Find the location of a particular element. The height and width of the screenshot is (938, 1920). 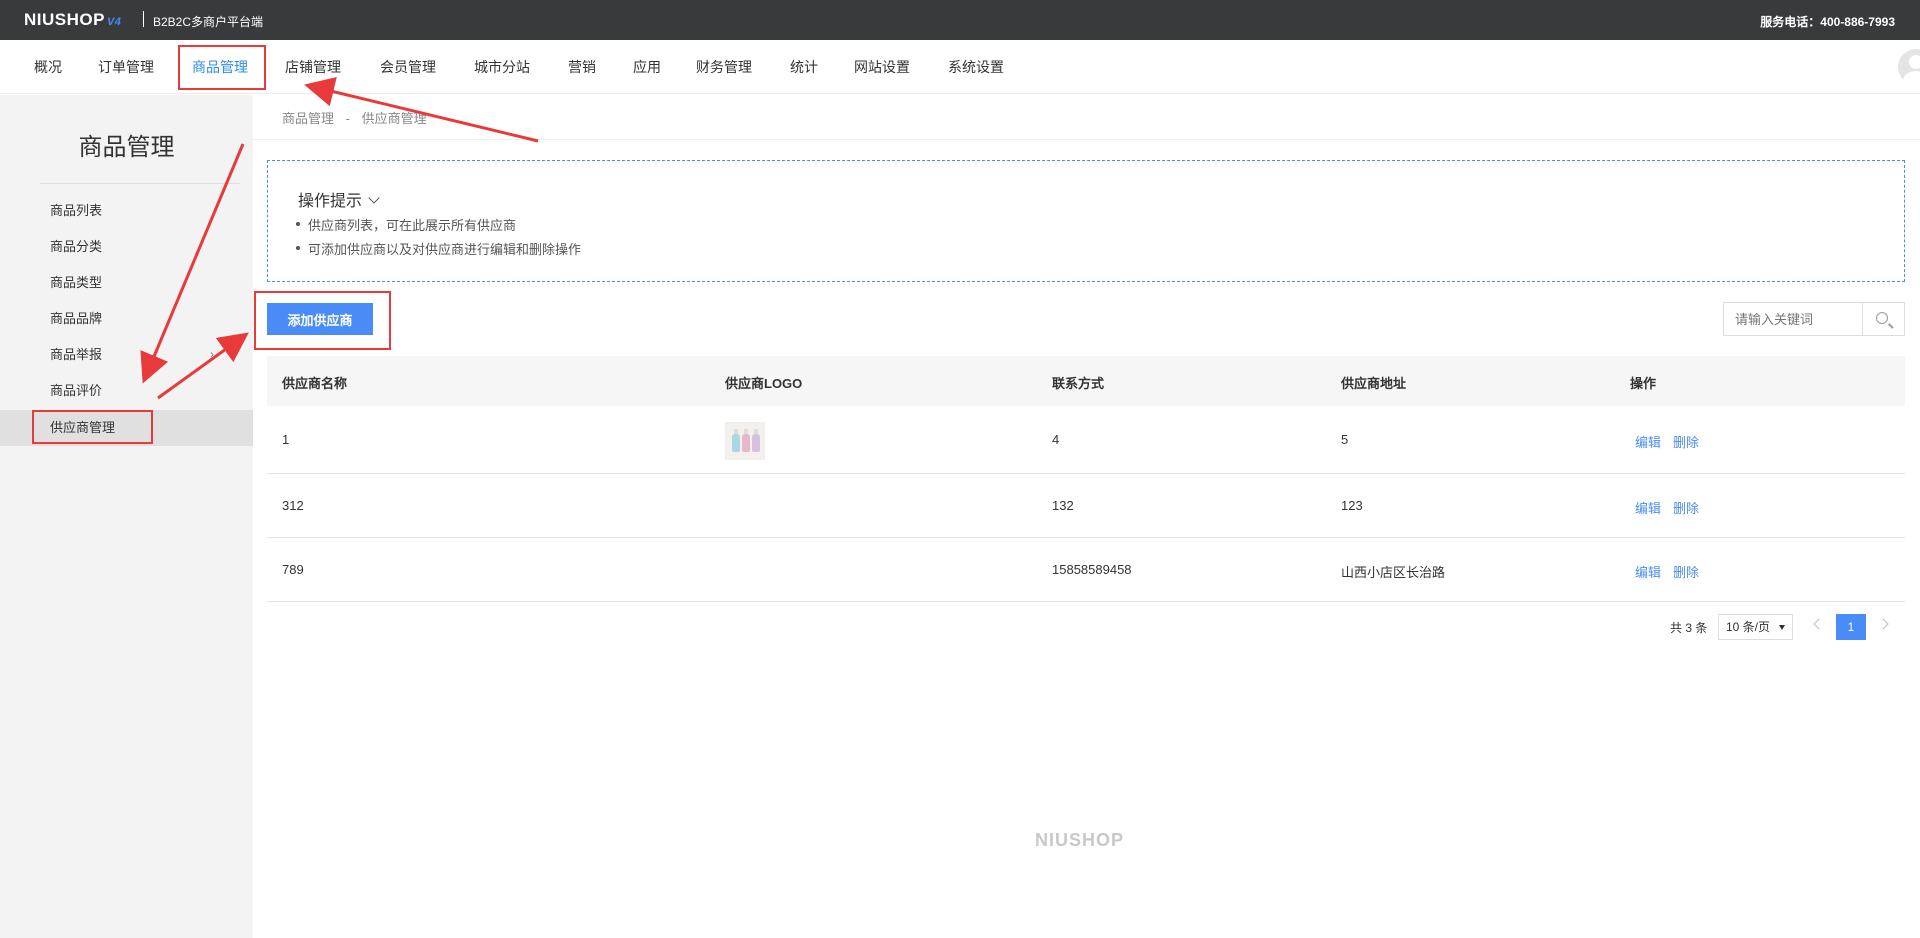

search-input is located at coordinates (1793, 319).